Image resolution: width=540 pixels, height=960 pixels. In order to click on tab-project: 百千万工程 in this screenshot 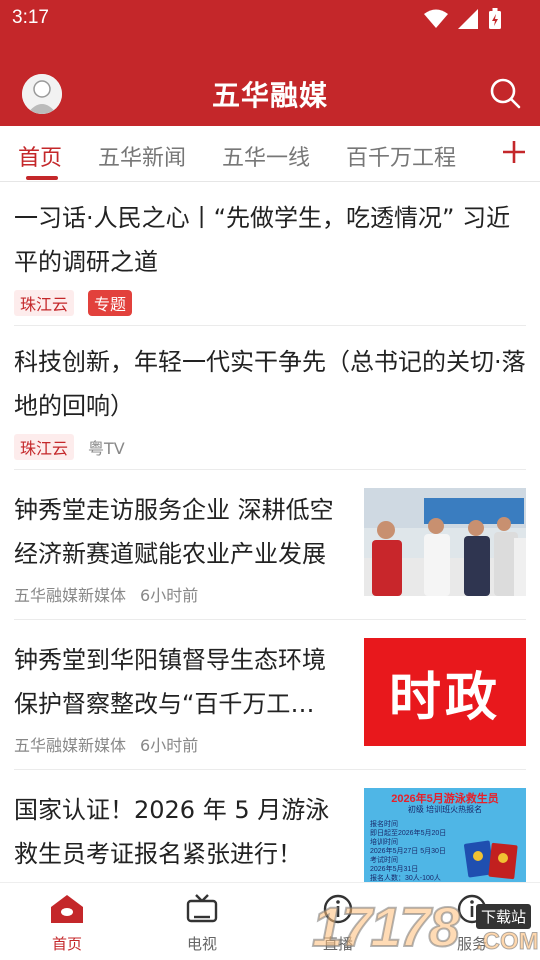, I will do `click(401, 156)`.